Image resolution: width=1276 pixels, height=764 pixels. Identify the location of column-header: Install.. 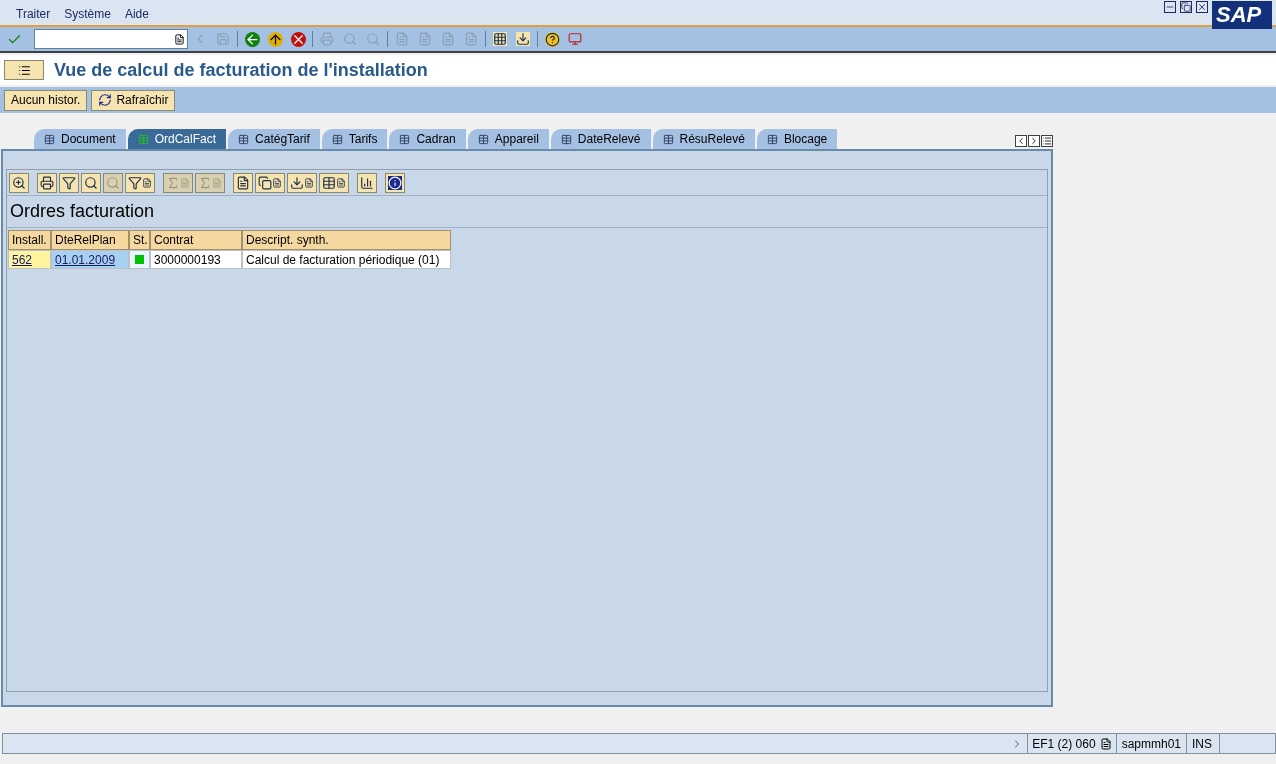
(29, 240).